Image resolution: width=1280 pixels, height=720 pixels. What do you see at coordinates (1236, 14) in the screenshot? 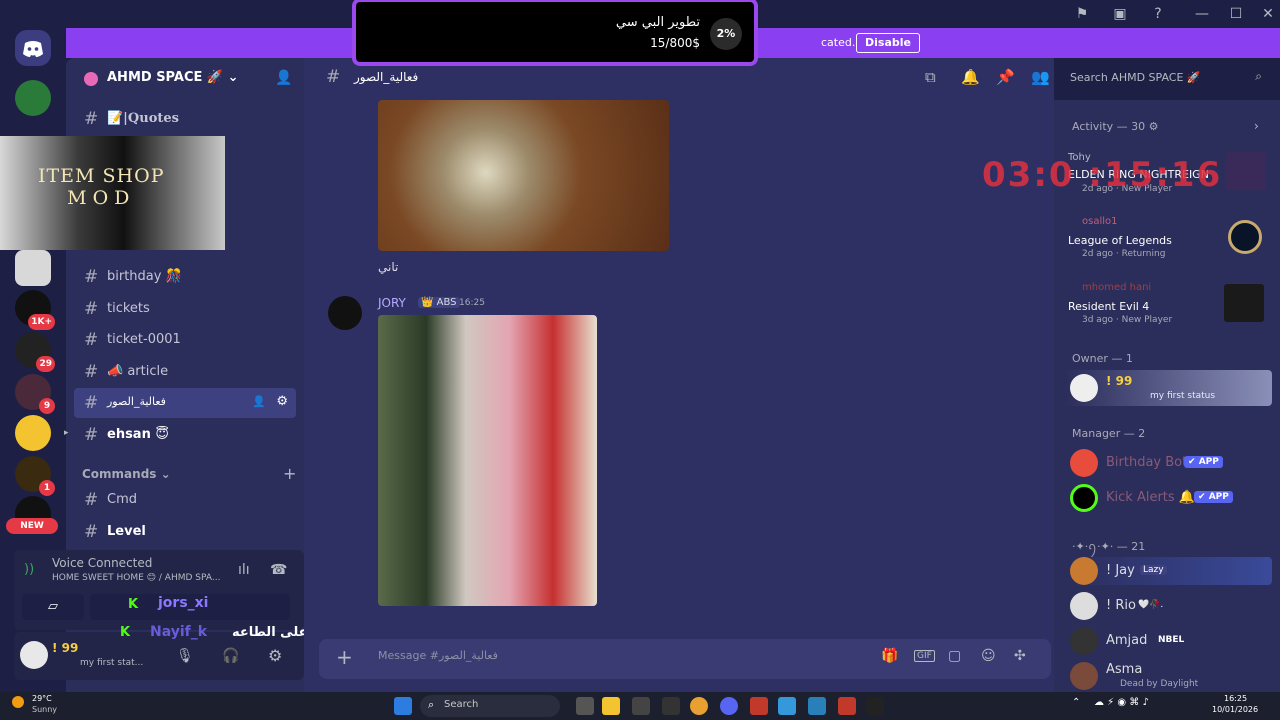
I see `maximize-button: ☐` at bounding box center [1236, 14].